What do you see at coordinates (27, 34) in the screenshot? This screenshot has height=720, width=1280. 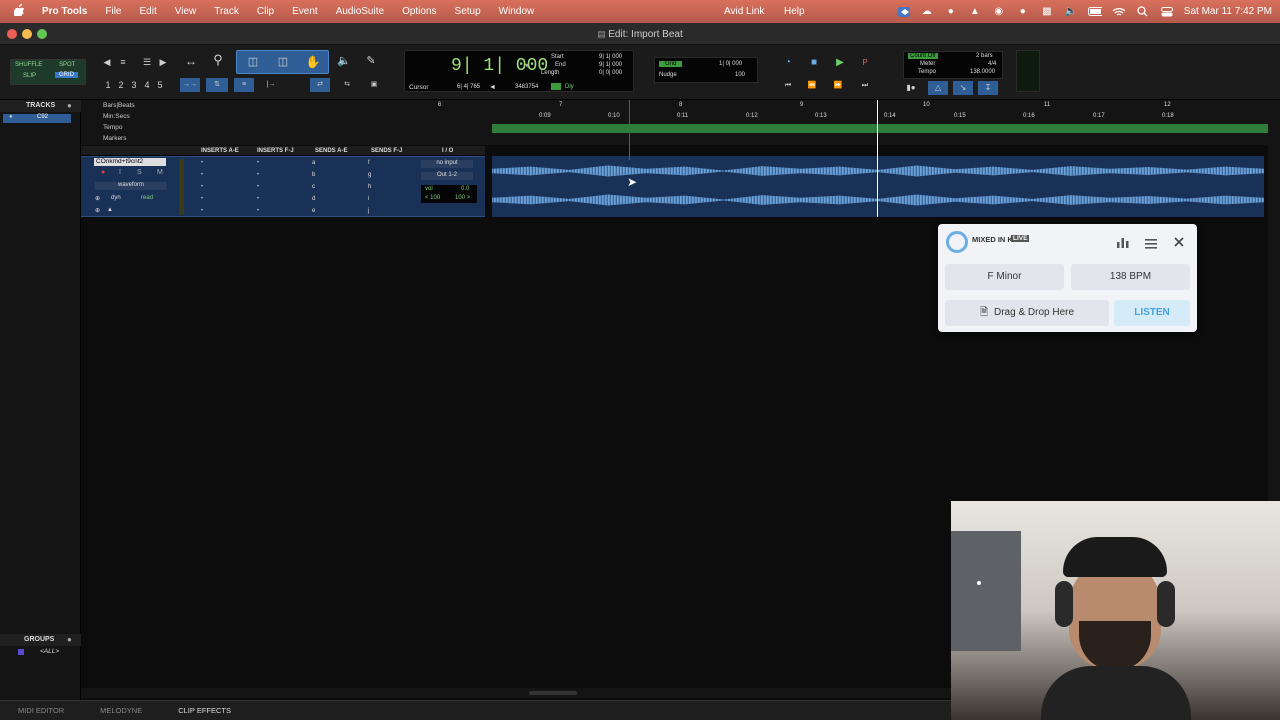 I see `minimize-window-button` at bounding box center [27, 34].